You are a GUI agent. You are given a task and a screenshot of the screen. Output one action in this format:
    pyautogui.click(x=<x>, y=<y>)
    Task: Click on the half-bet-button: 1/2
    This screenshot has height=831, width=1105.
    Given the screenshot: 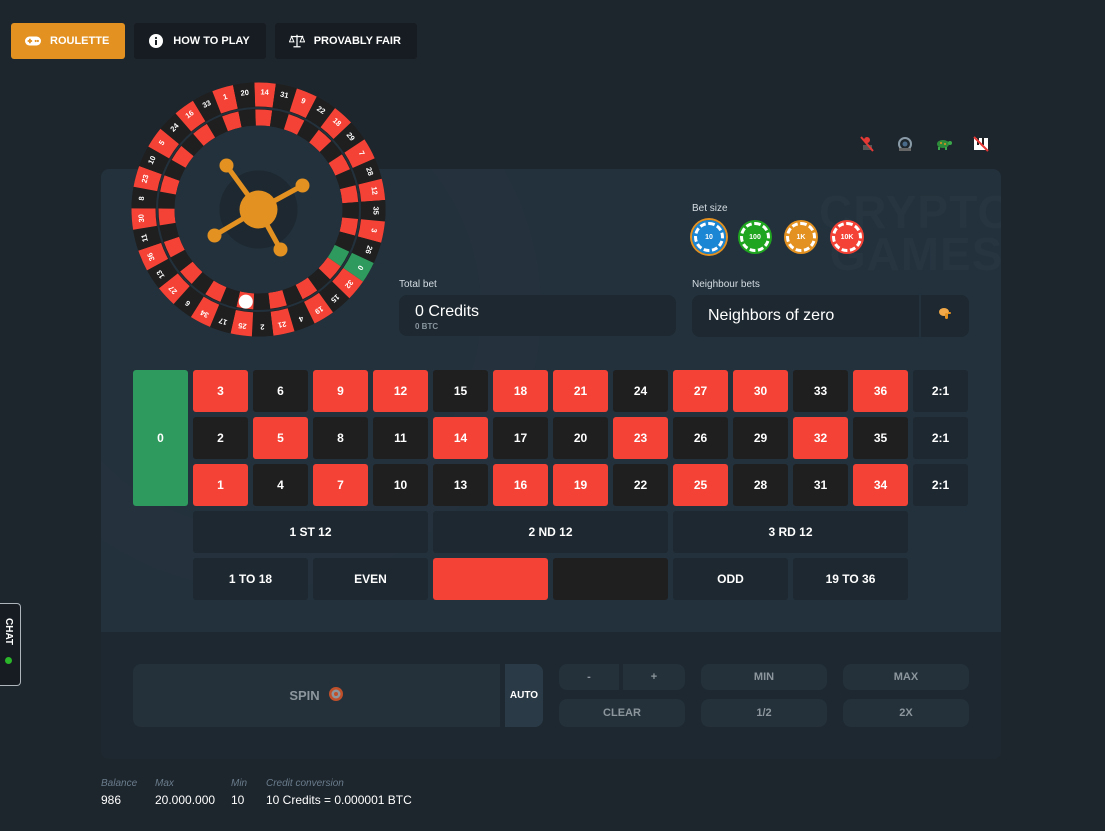 What is the action you would take?
    pyautogui.click(x=764, y=713)
    